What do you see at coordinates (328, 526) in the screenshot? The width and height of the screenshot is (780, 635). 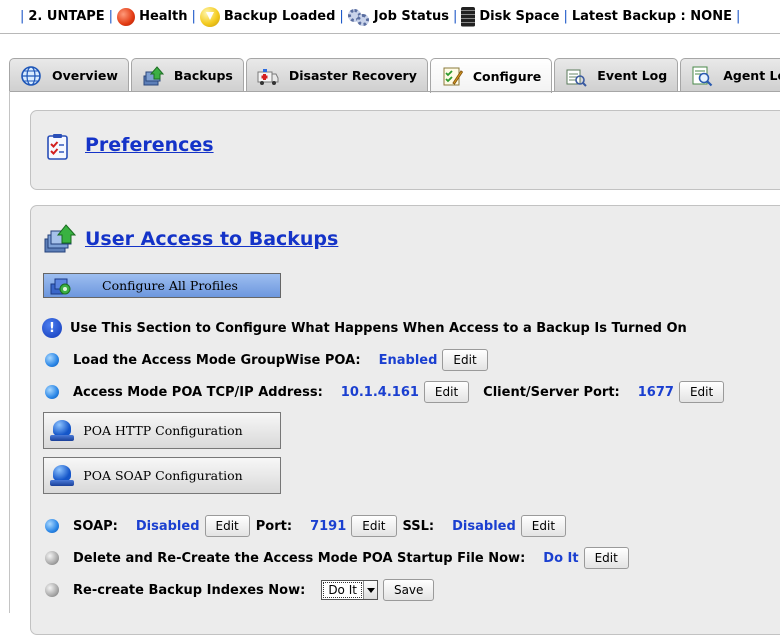 I see `soap-port-value: 7191` at bounding box center [328, 526].